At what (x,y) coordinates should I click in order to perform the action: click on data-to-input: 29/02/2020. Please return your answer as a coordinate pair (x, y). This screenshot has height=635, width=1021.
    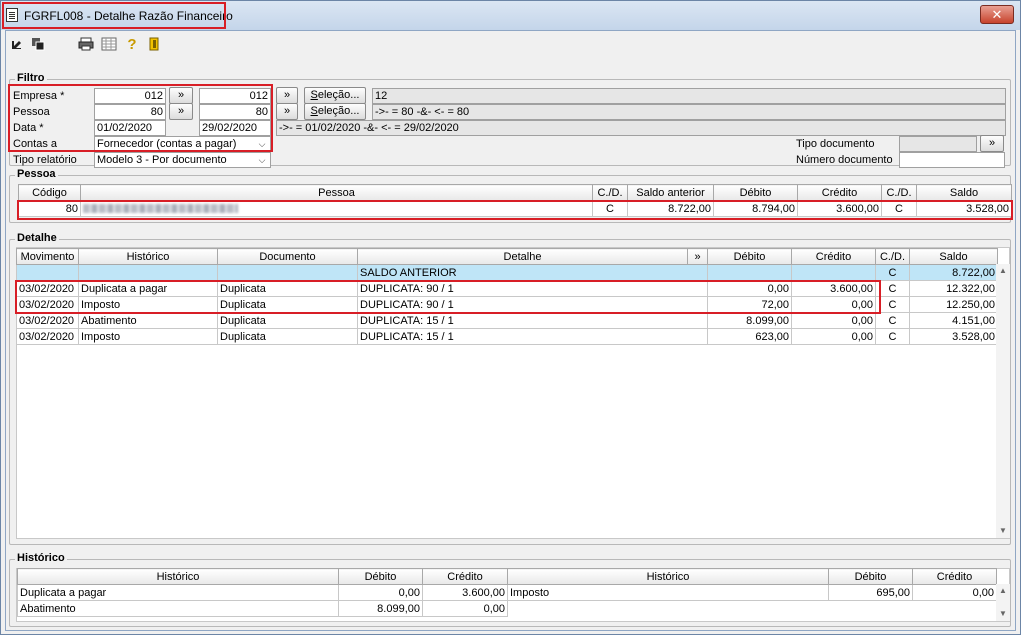
    Looking at the image, I should click on (235, 128).